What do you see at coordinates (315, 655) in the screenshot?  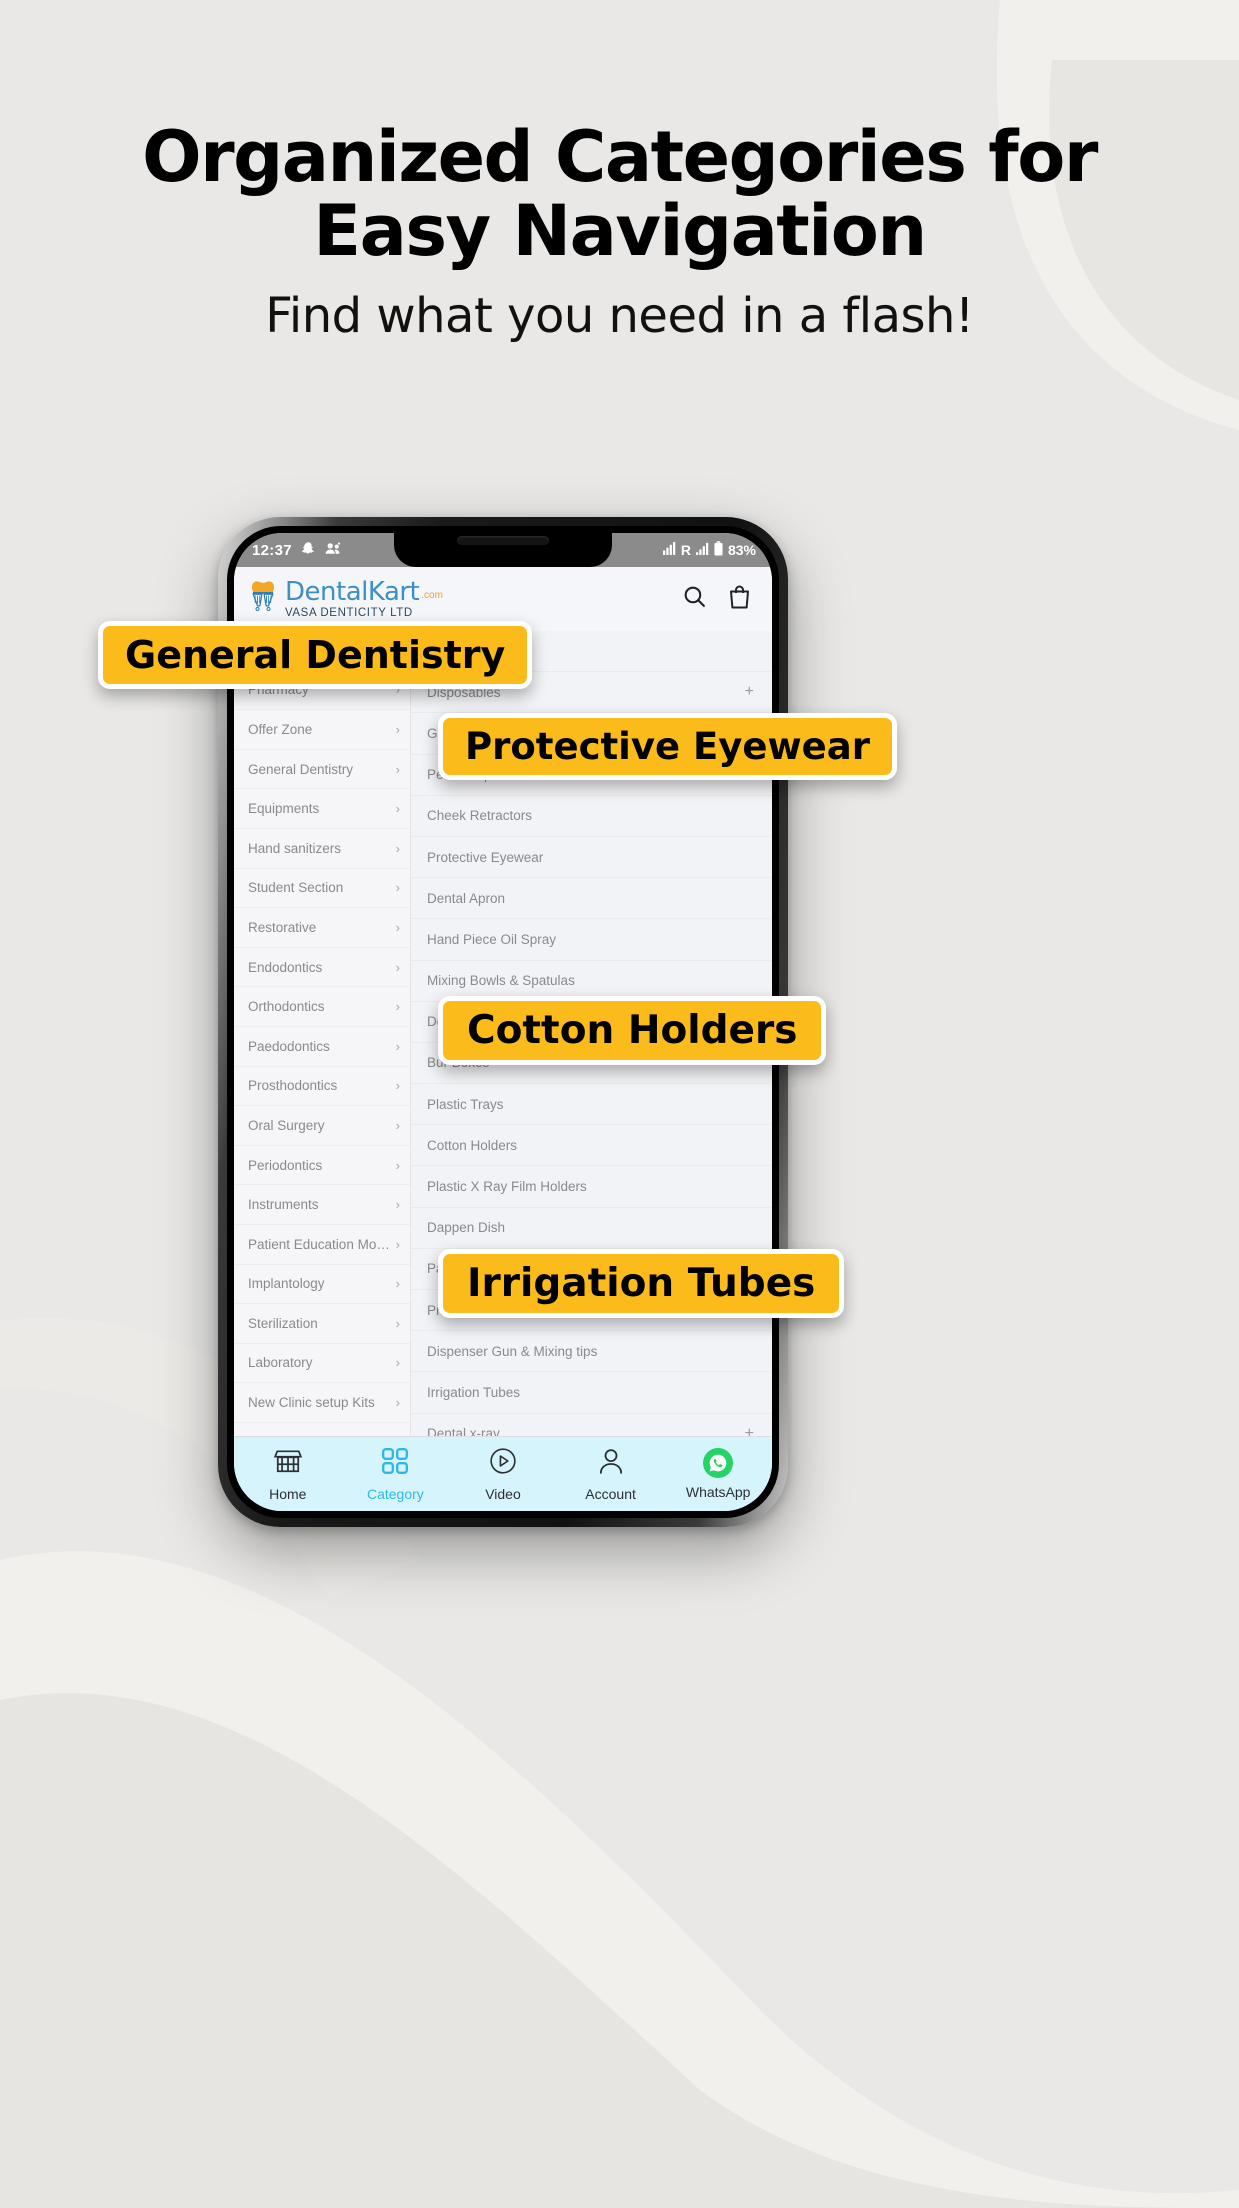 I see `callout-general-dentistry: General Dentistry` at bounding box center [315, 655].